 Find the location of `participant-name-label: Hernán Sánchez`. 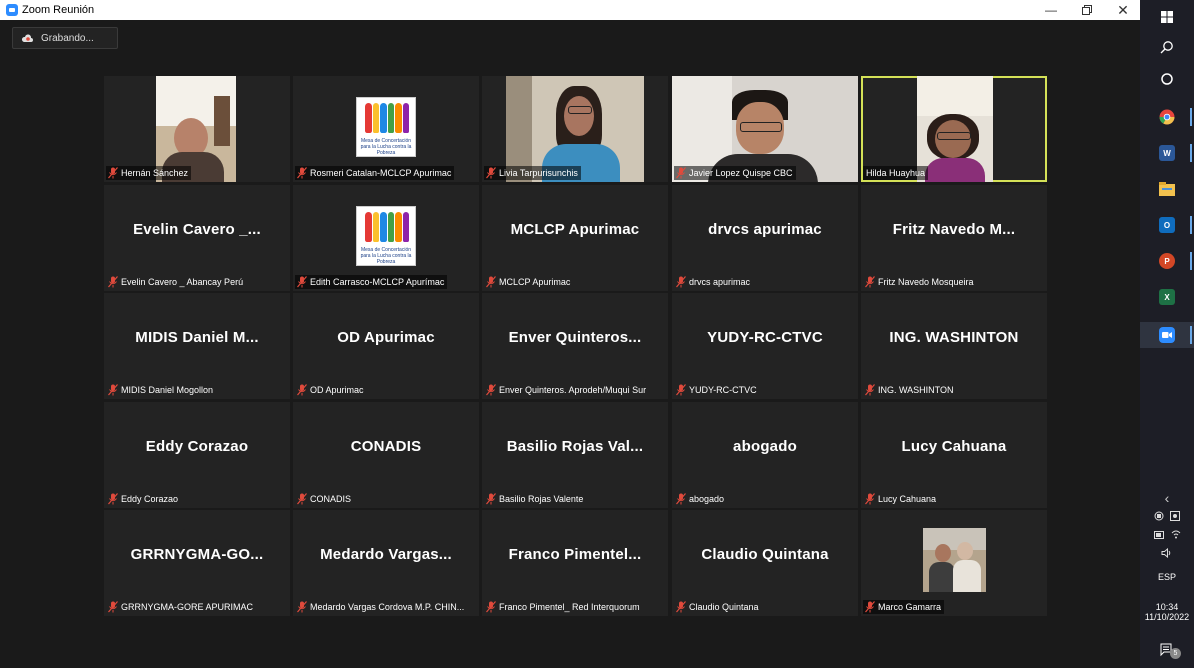

participant-name-label: Hernán Sánchez is located at coordinates (149, 173).